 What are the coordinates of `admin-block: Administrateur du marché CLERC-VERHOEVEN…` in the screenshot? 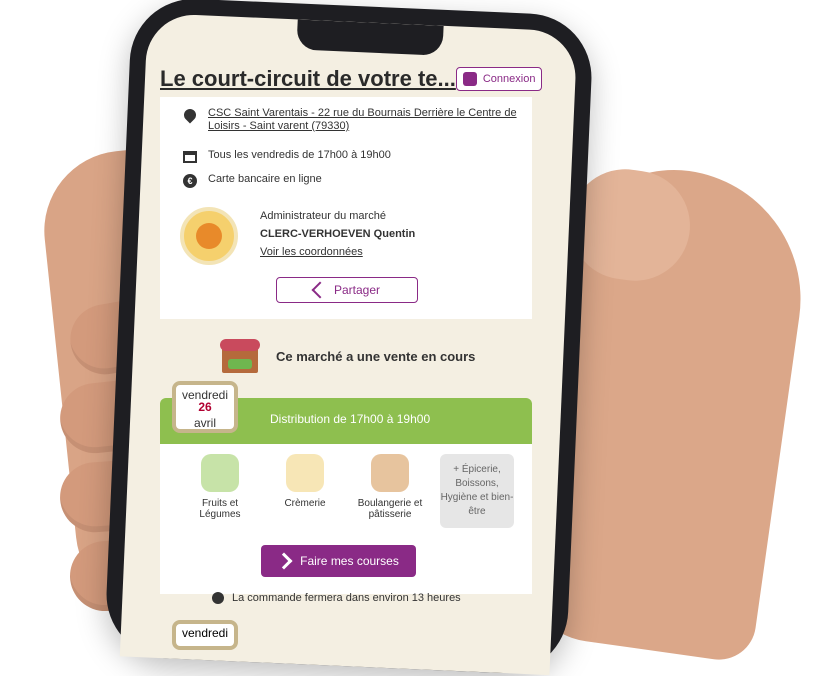 It's located at (337, 234).